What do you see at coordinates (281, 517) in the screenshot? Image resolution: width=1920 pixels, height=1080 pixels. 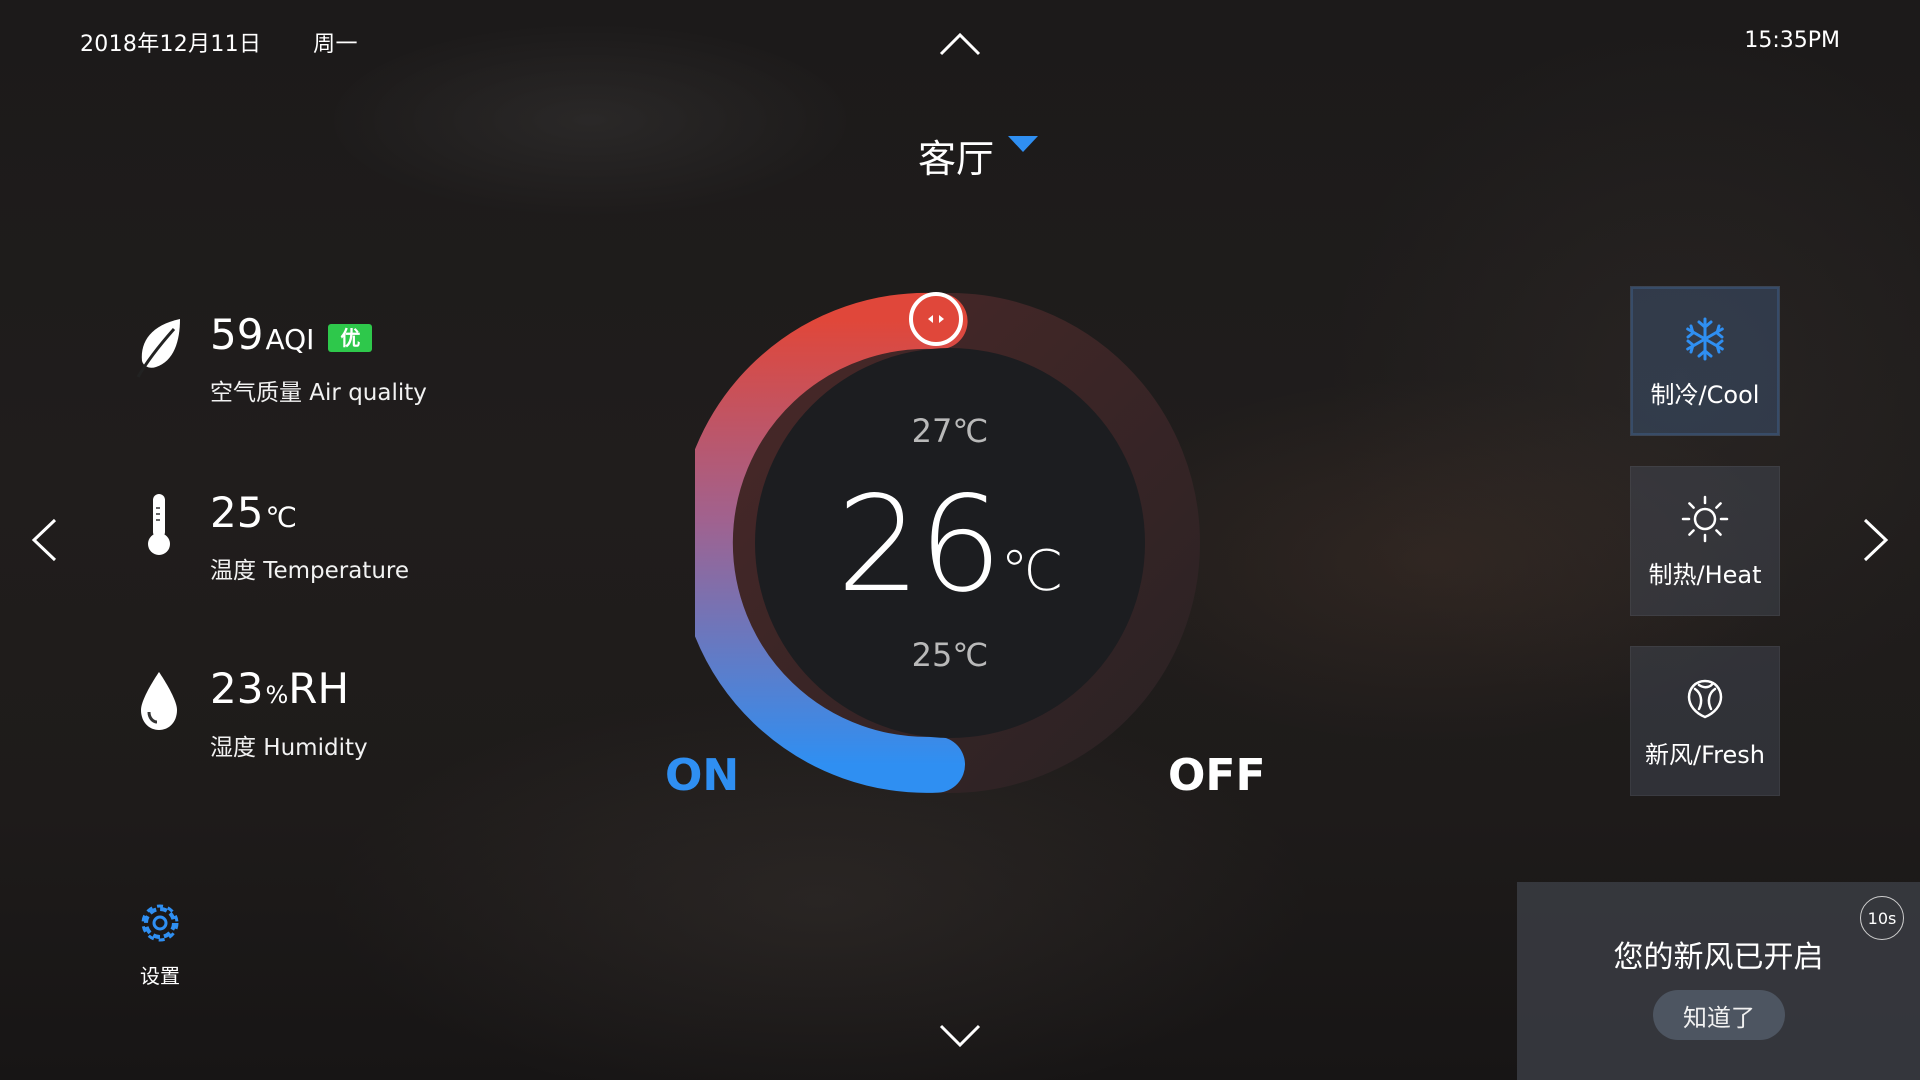 I see `temperature-unit: ℃` at bounding box center [281, 517].